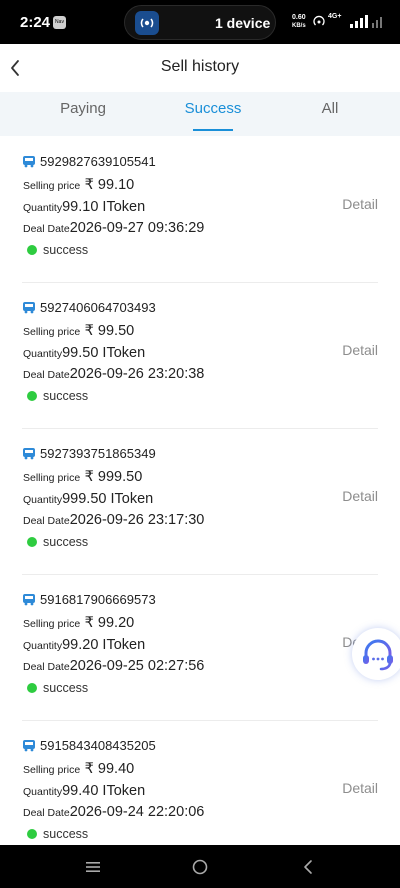 The width and height of the screenshot is (400, 888). I want to click on hotspot-icon, so click(319, 23).